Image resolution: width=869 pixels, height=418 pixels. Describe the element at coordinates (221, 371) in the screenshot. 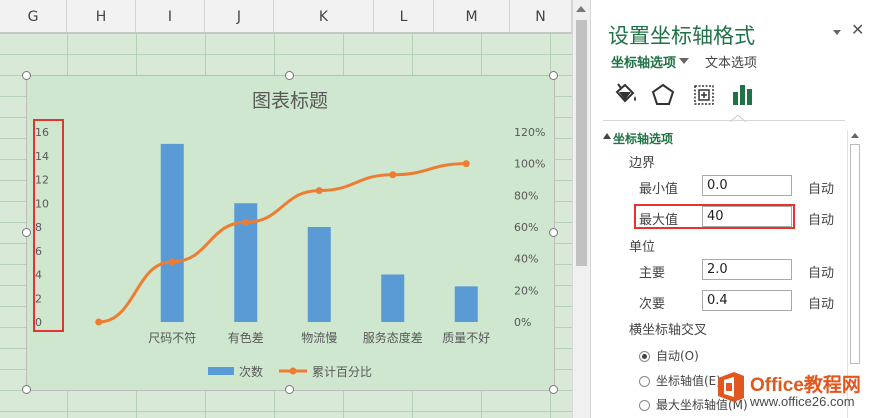

I see `legend-bar-swatch` at that location.